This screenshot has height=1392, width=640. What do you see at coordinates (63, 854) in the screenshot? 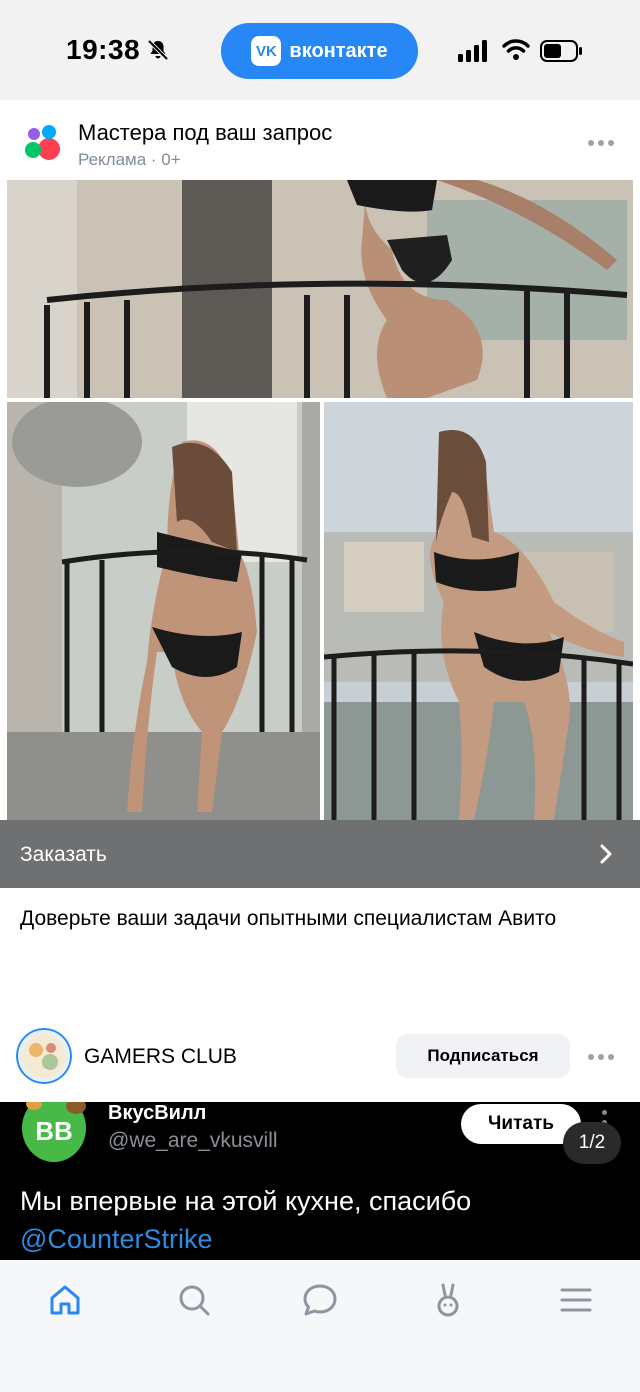
I see `order-cta-label: Заказать` at bounding box center [63, 854].